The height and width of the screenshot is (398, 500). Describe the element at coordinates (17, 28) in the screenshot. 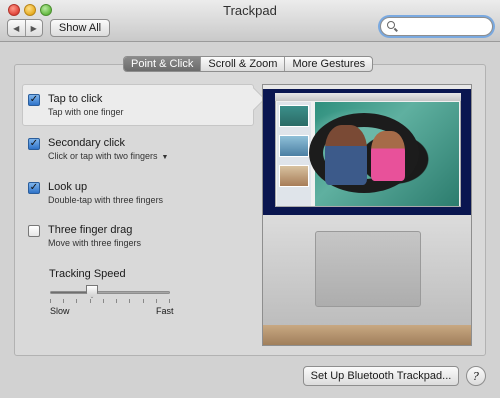

I see `back-arrow-icon: ◀` at that location.